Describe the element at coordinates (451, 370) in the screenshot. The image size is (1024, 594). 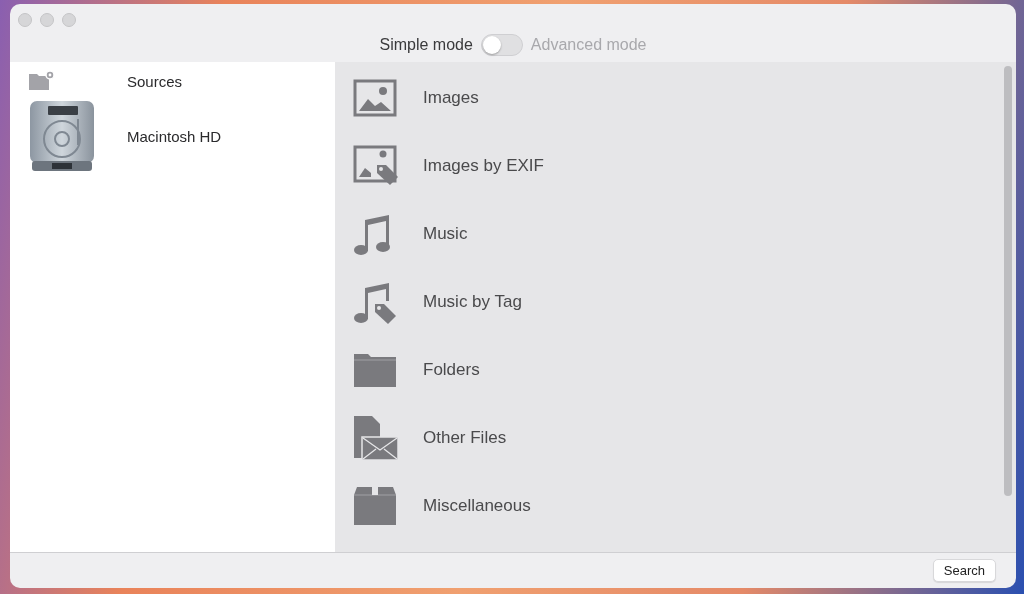
I see `category-label: Folders` at that location.